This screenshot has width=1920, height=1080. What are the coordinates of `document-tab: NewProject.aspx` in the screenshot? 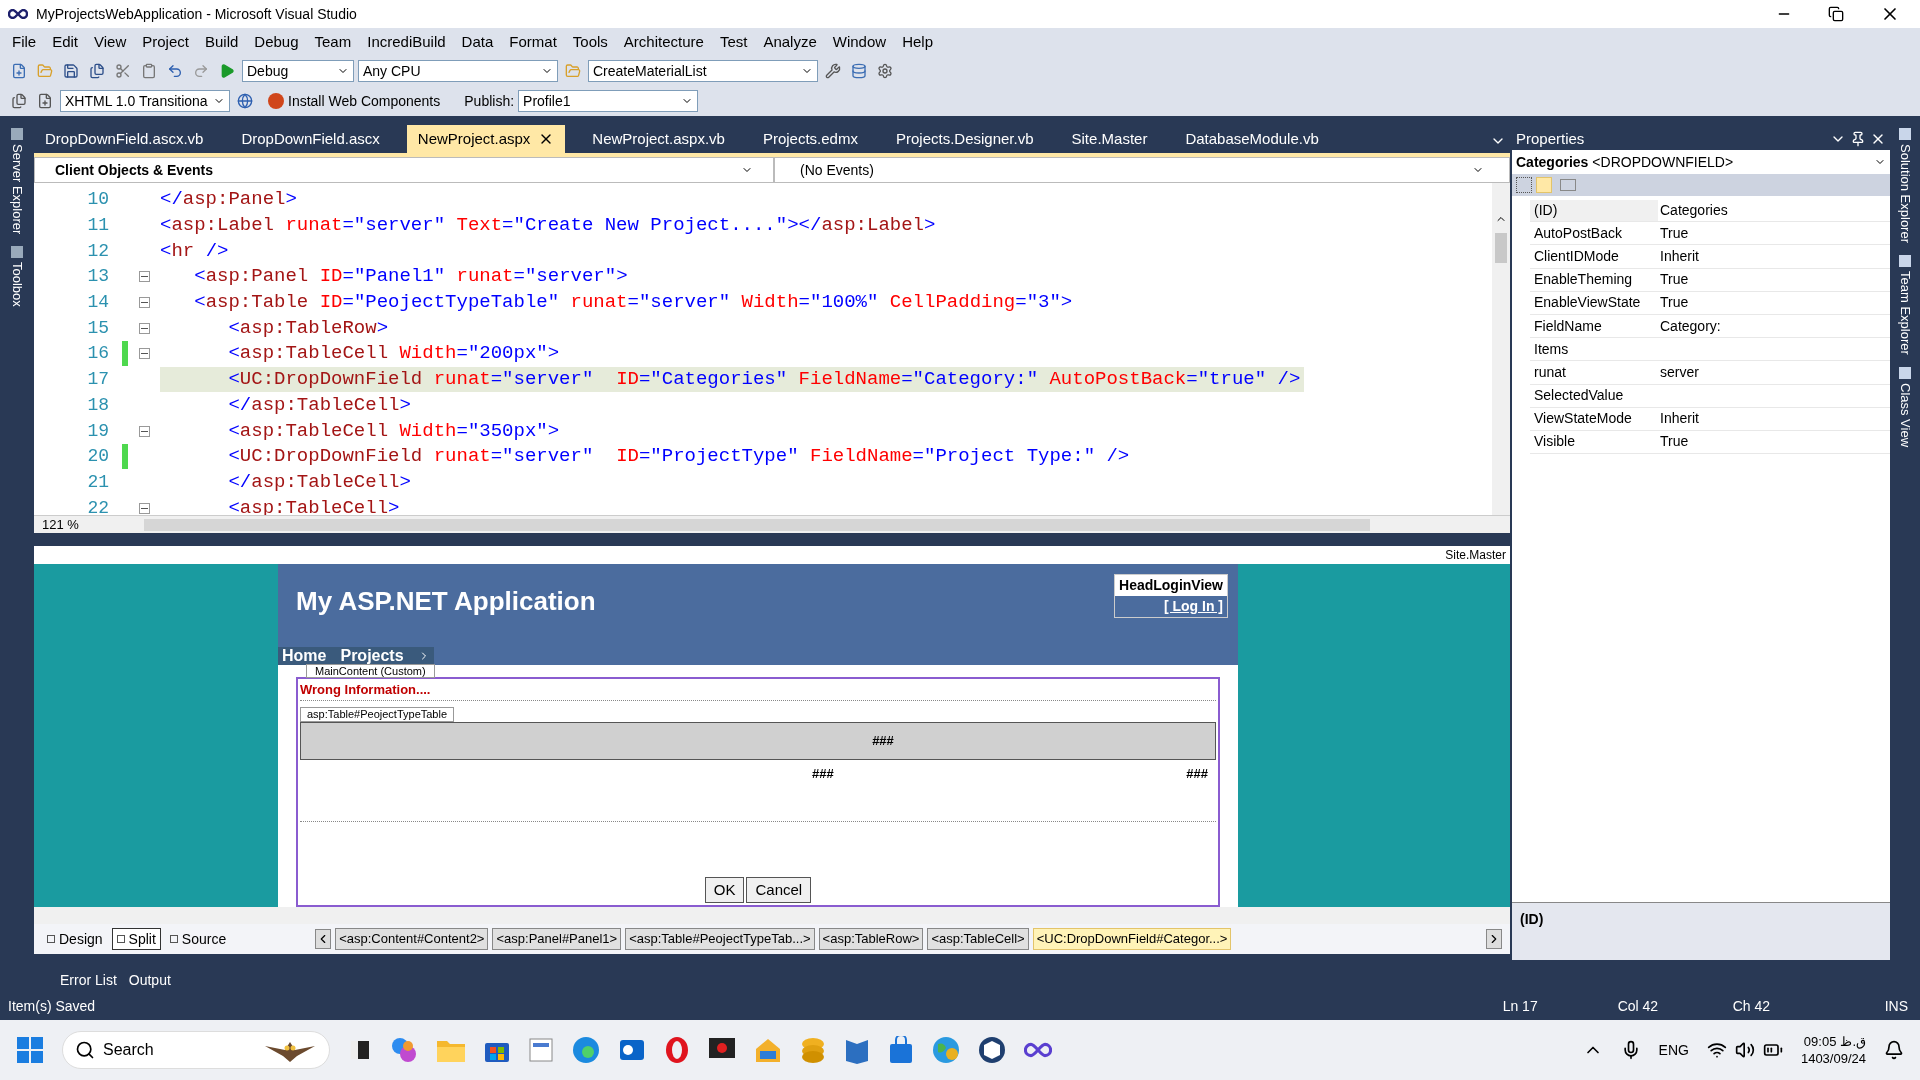 It's located at (486, 139).